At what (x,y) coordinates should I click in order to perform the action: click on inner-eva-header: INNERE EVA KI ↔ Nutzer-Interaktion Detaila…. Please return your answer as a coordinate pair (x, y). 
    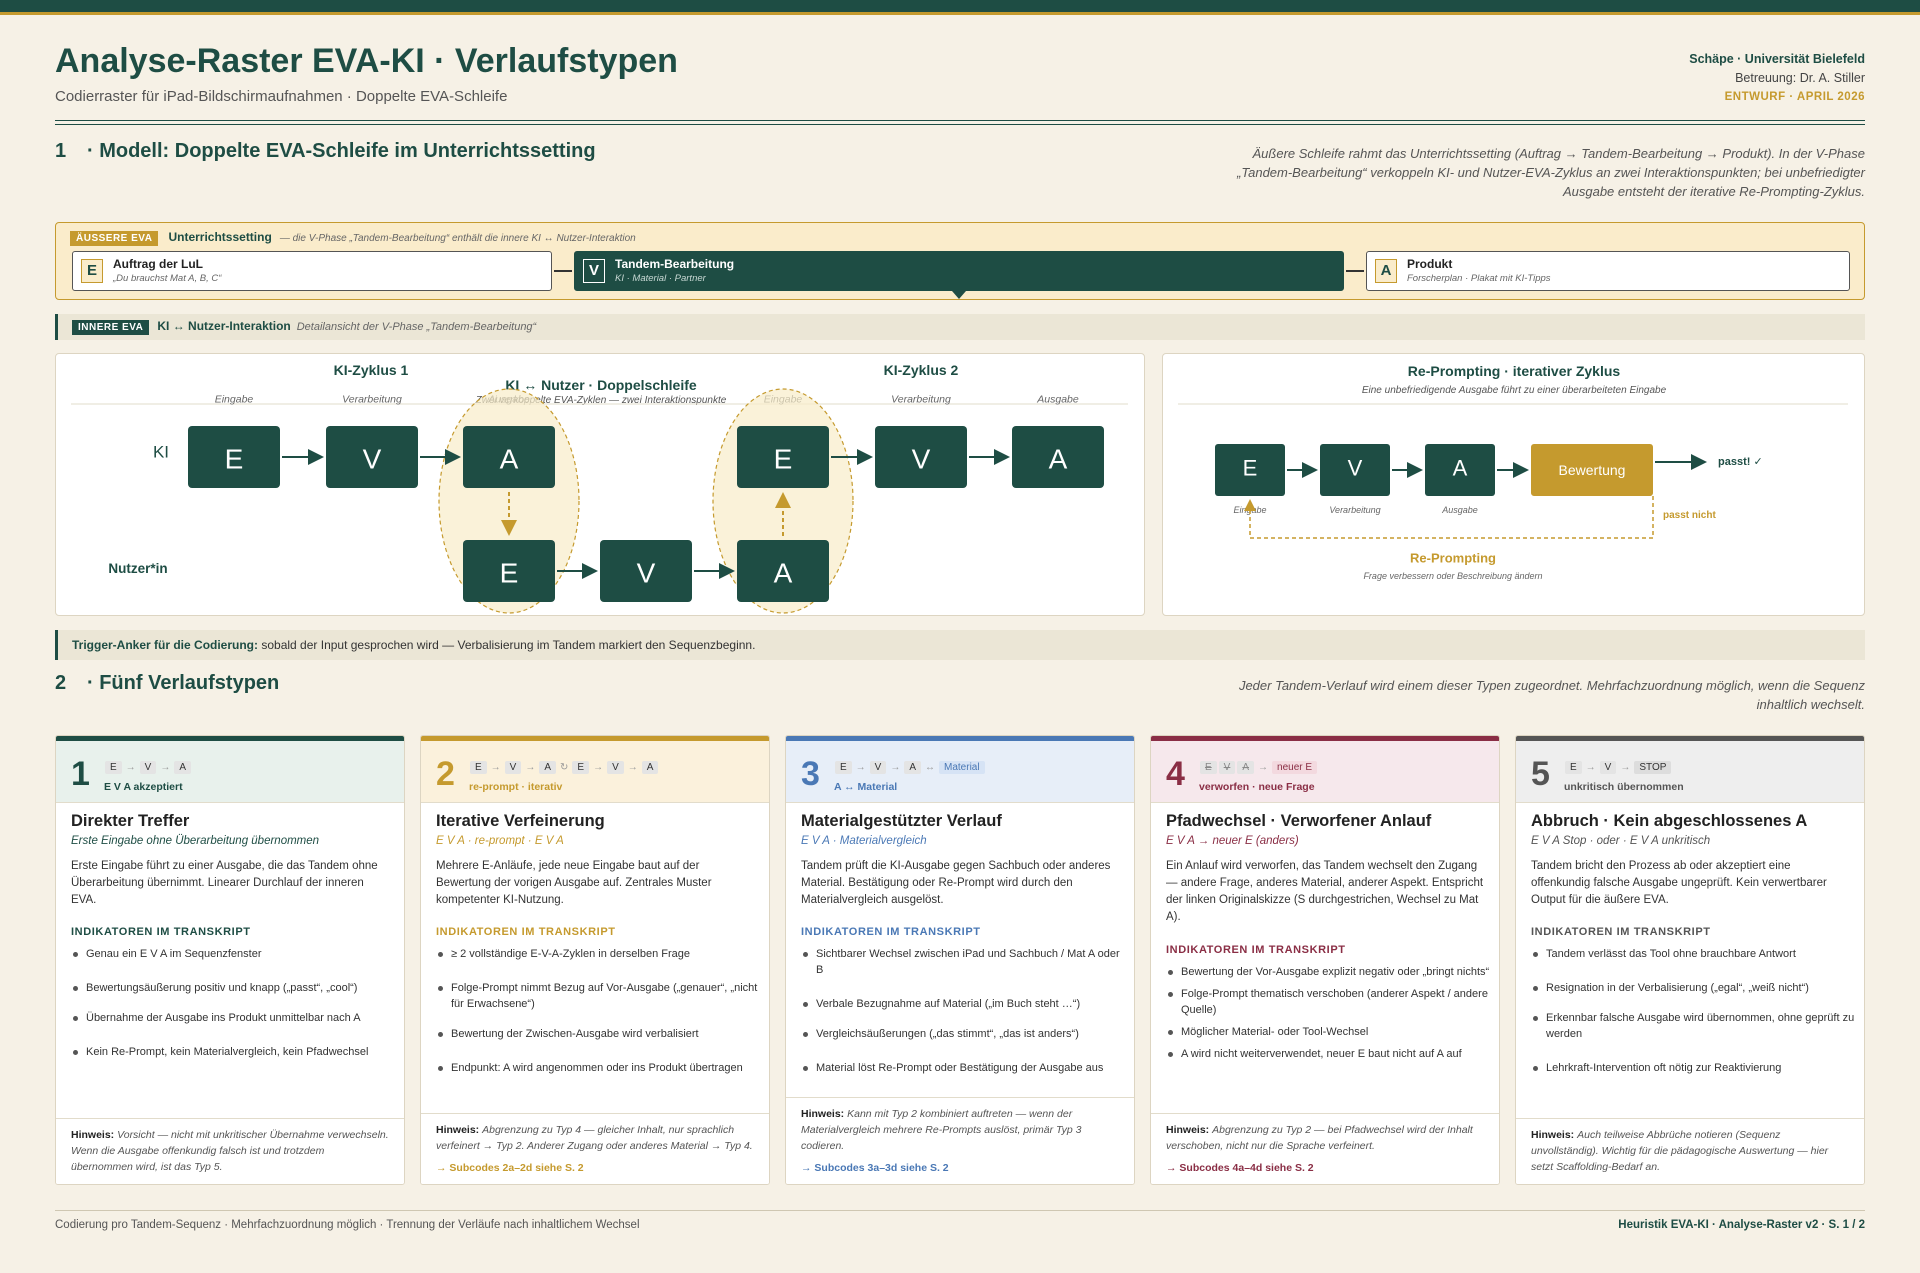
    Looking at the image, I should click on (960, 327).